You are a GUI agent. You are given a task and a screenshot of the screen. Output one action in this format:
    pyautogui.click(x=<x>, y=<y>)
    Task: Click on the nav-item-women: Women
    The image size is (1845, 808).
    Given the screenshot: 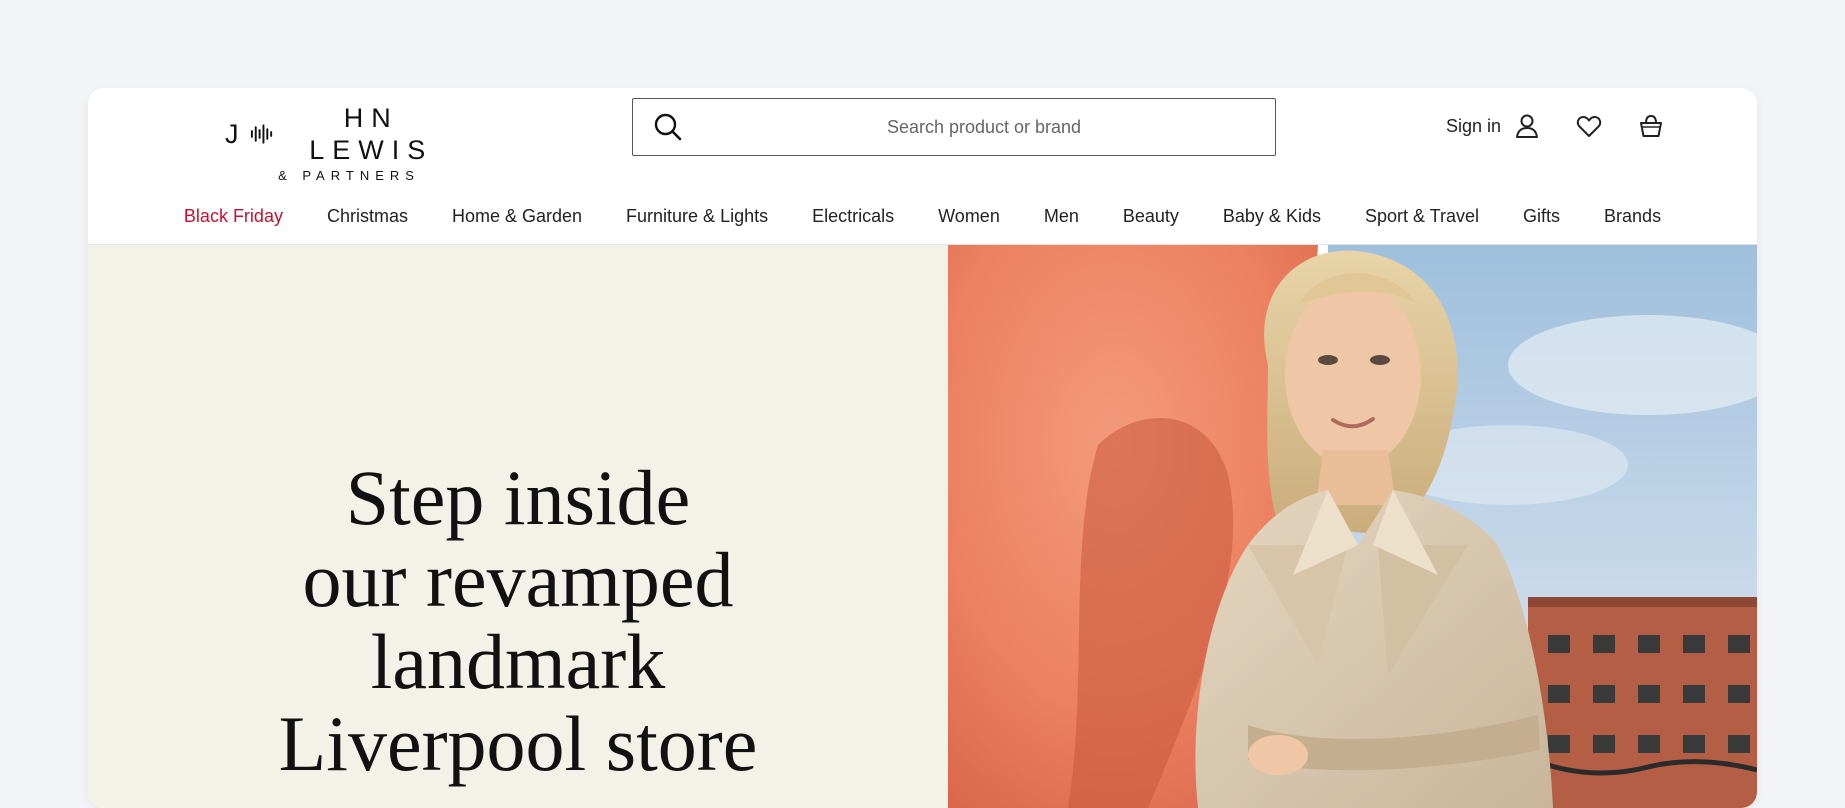 What is the action you would take?
    pyautogui.click(x=969, y=216)
    